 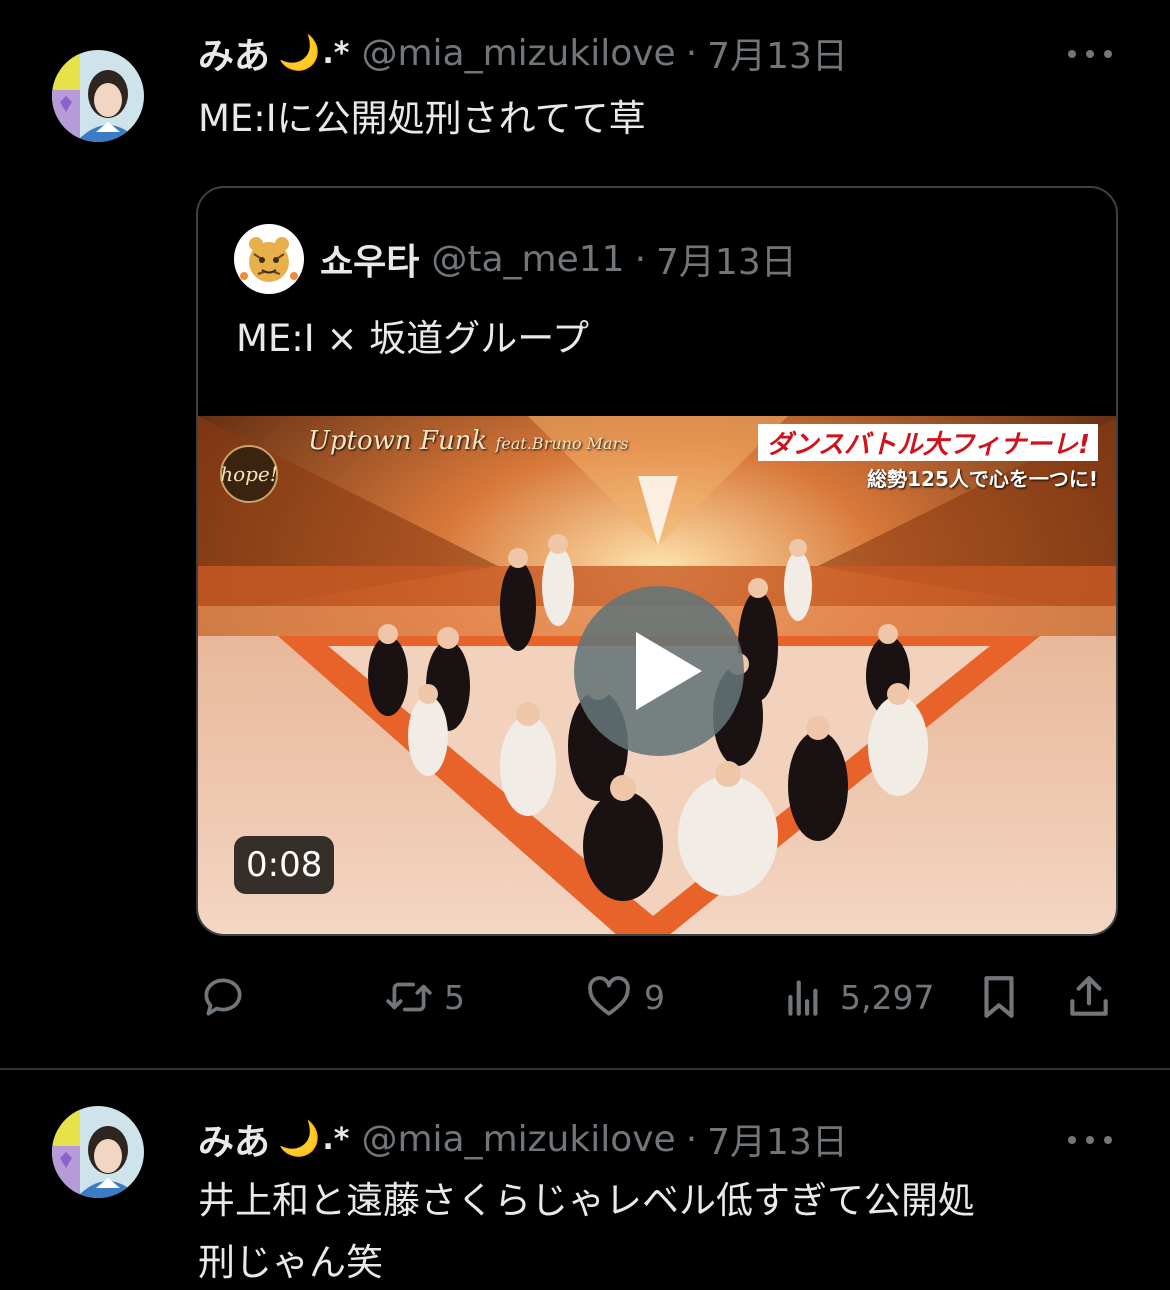 I want to click on video-duration: 0:08, so click(x=284, y=865).